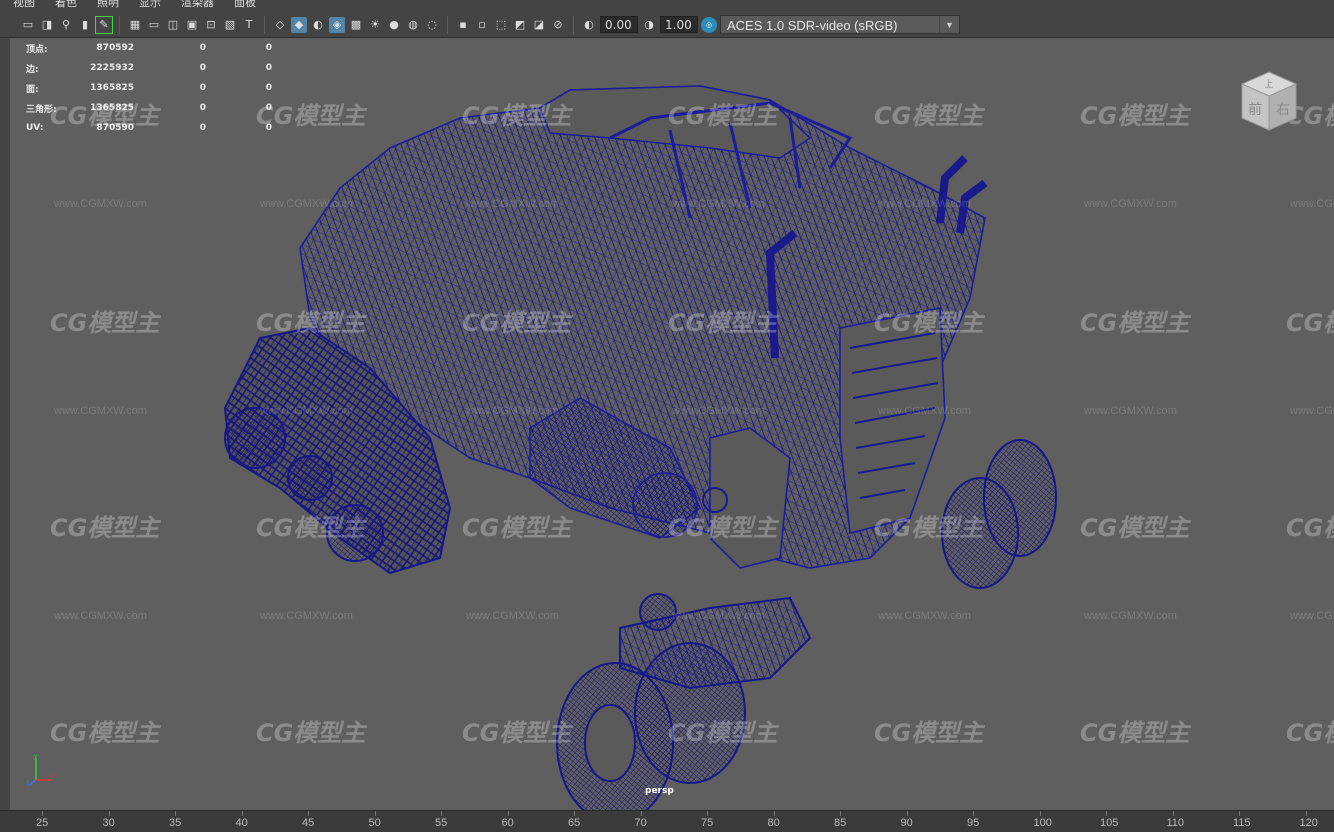  I want to click on xray-active-icon: ◪, so click(539, 25).